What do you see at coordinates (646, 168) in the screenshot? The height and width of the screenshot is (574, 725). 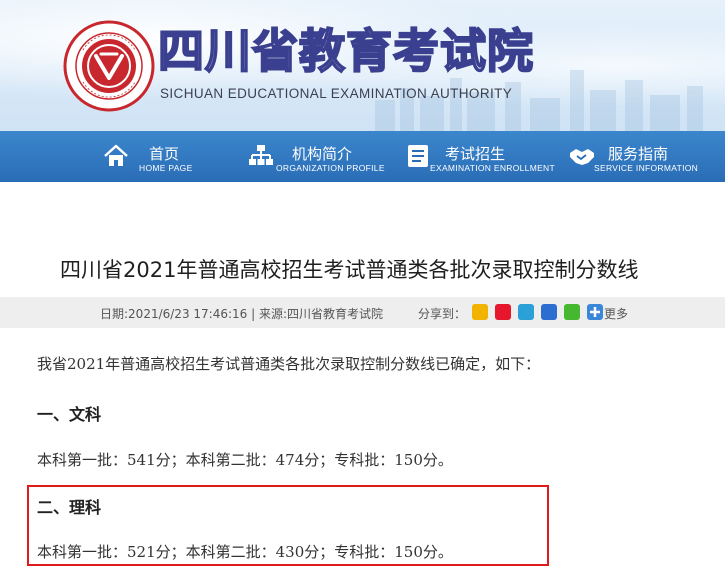 I see `nav-sublabel: SERVICE INFORMATION` at bounding box center [646, 168].